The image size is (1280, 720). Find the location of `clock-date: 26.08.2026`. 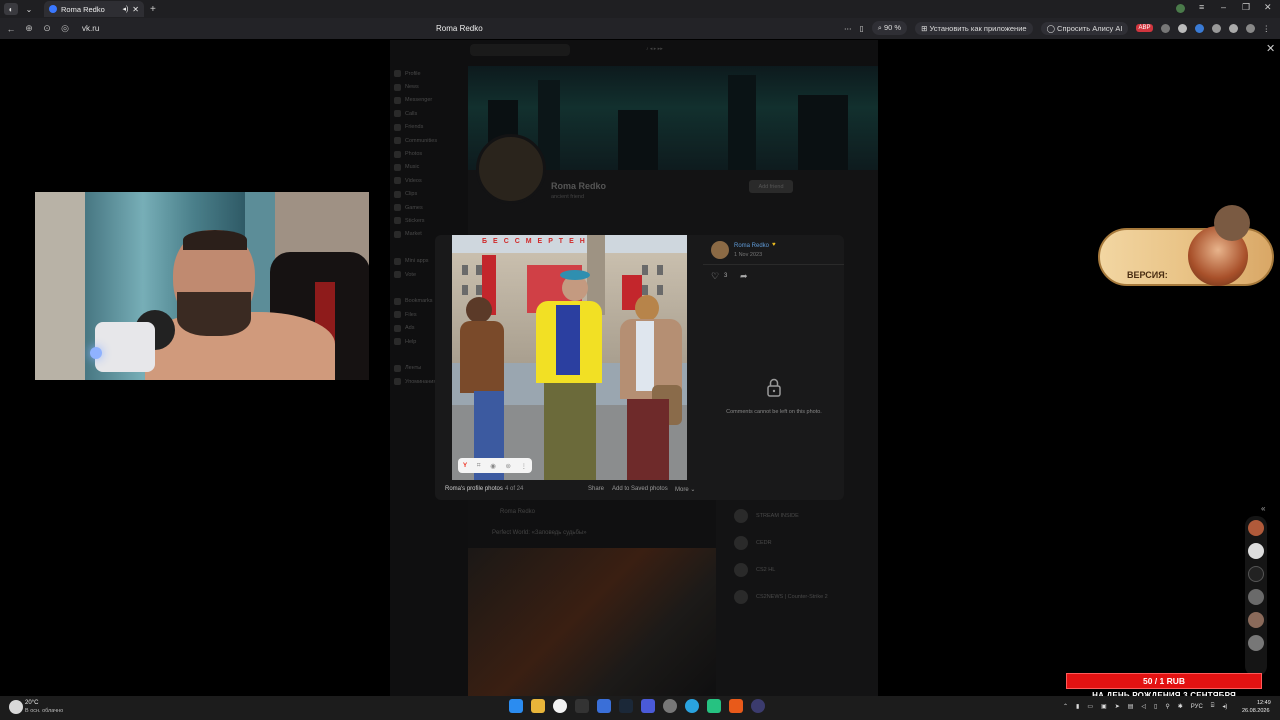

clock-date: 26.08.2026 is located at coordinates (1256, 711).